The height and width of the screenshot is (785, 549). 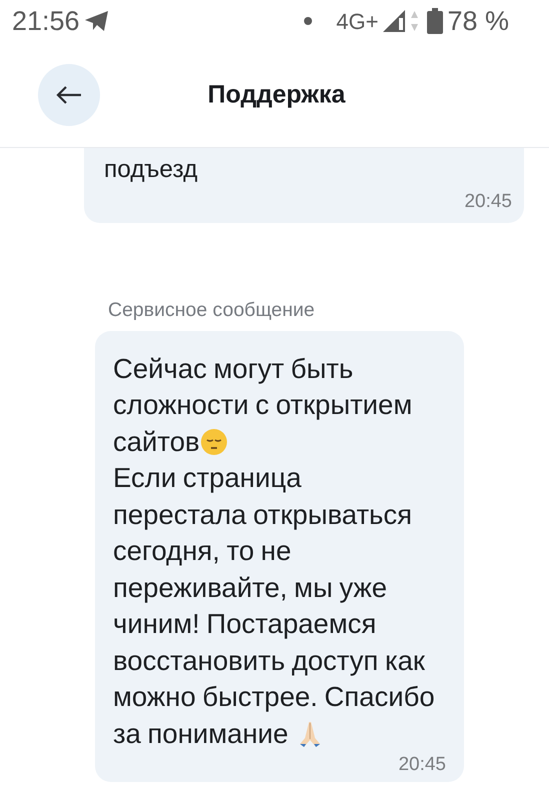 I want to click on battery-percent: 78 %, so click(x=478, y=21).